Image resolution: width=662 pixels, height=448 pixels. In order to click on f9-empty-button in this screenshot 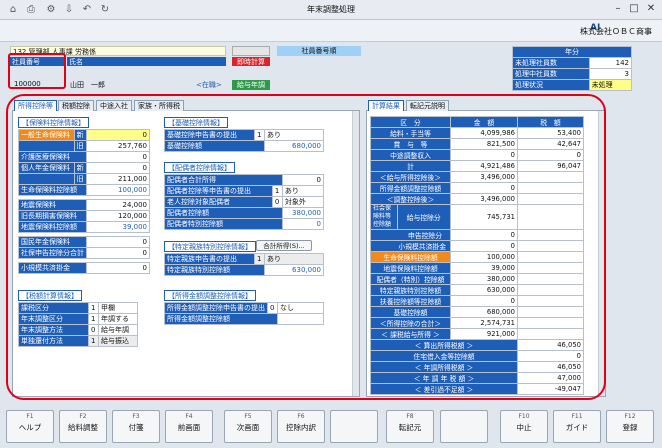, I will do `click(464, 426)`.